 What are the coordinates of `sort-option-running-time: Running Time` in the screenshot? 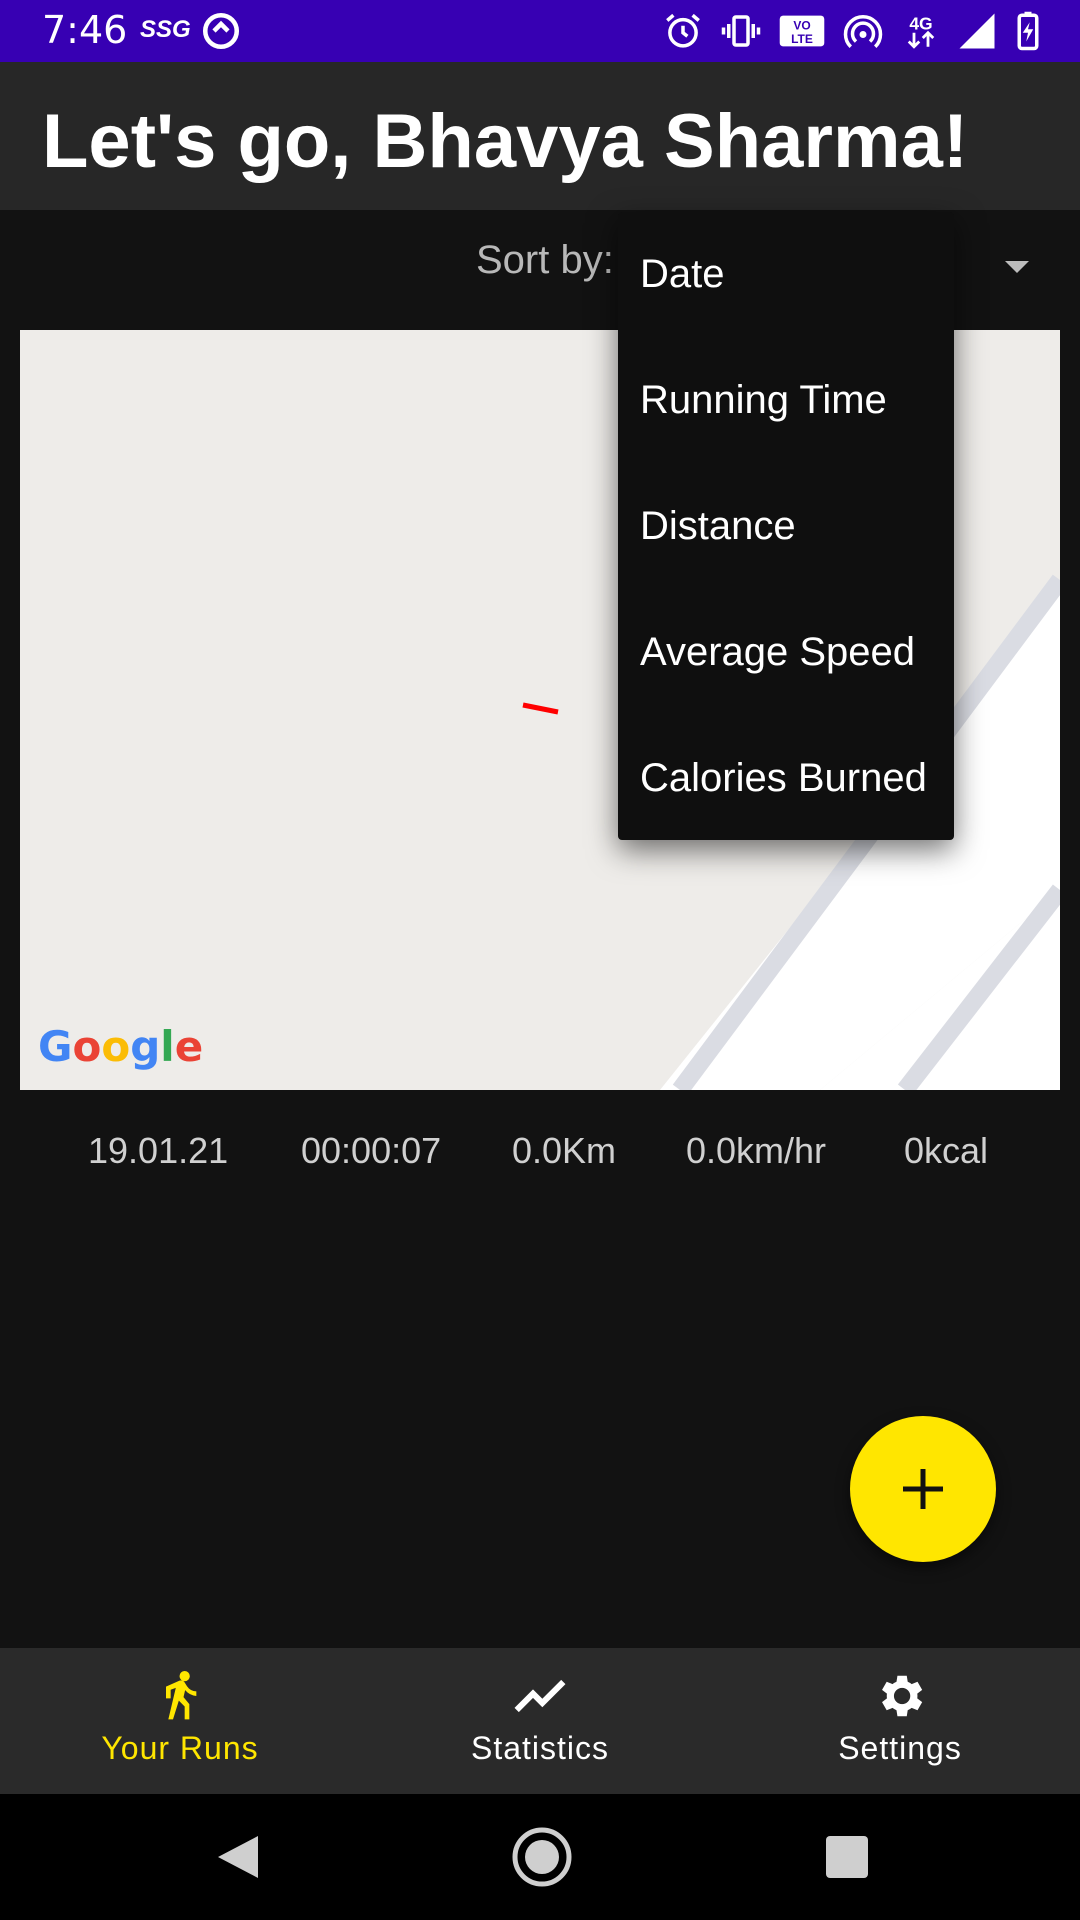 It's located at (763, 400).